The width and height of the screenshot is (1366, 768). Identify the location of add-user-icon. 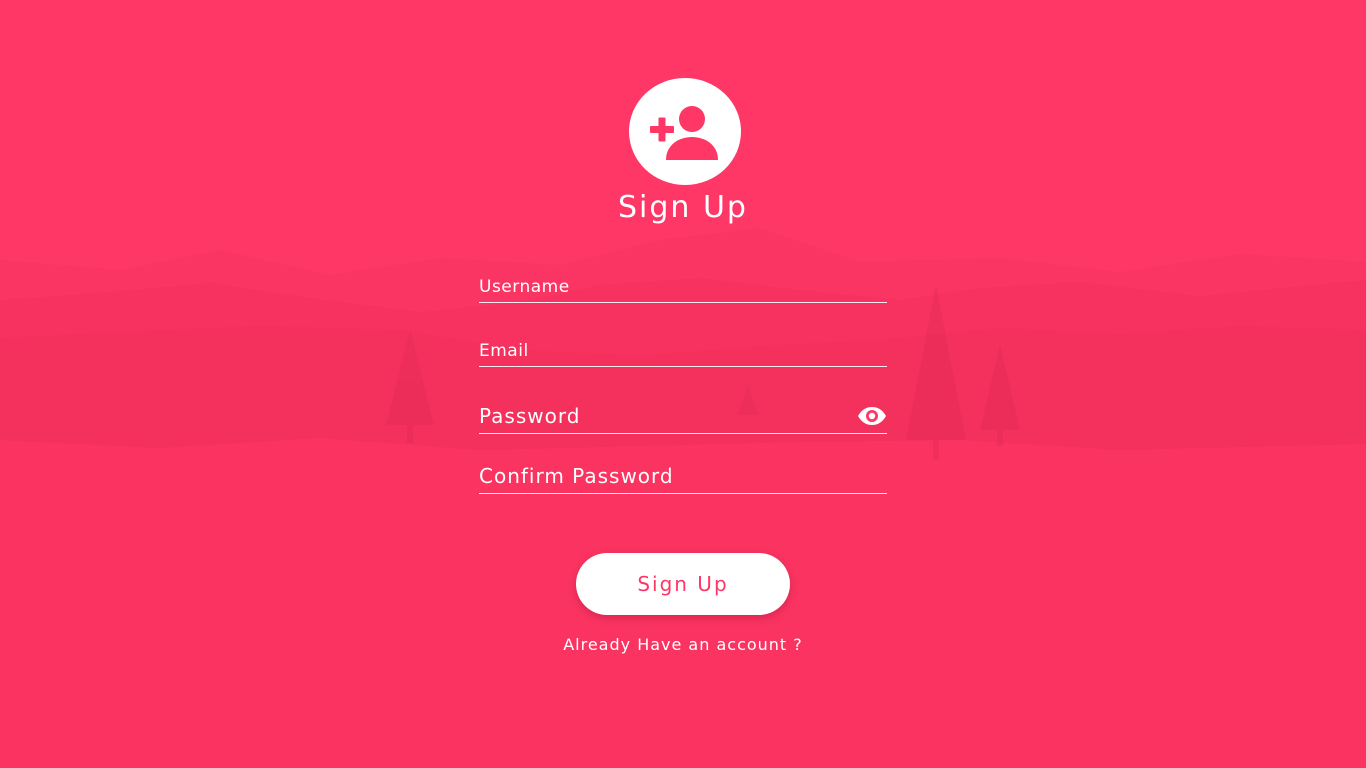
(684, 132).